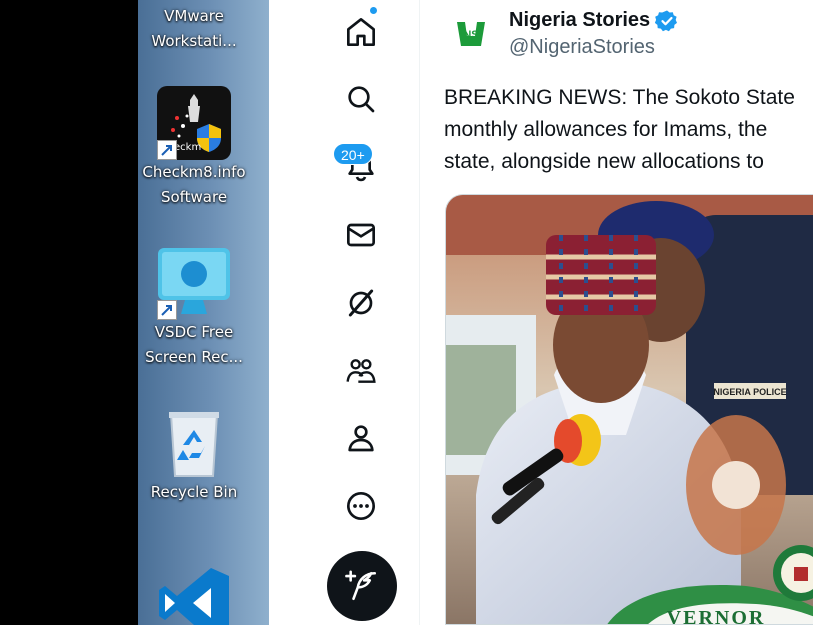  What do you see at coordinates (666, 21) in the screenshot?
I see `verified-badge-icon` at bounding box center [666, 21].